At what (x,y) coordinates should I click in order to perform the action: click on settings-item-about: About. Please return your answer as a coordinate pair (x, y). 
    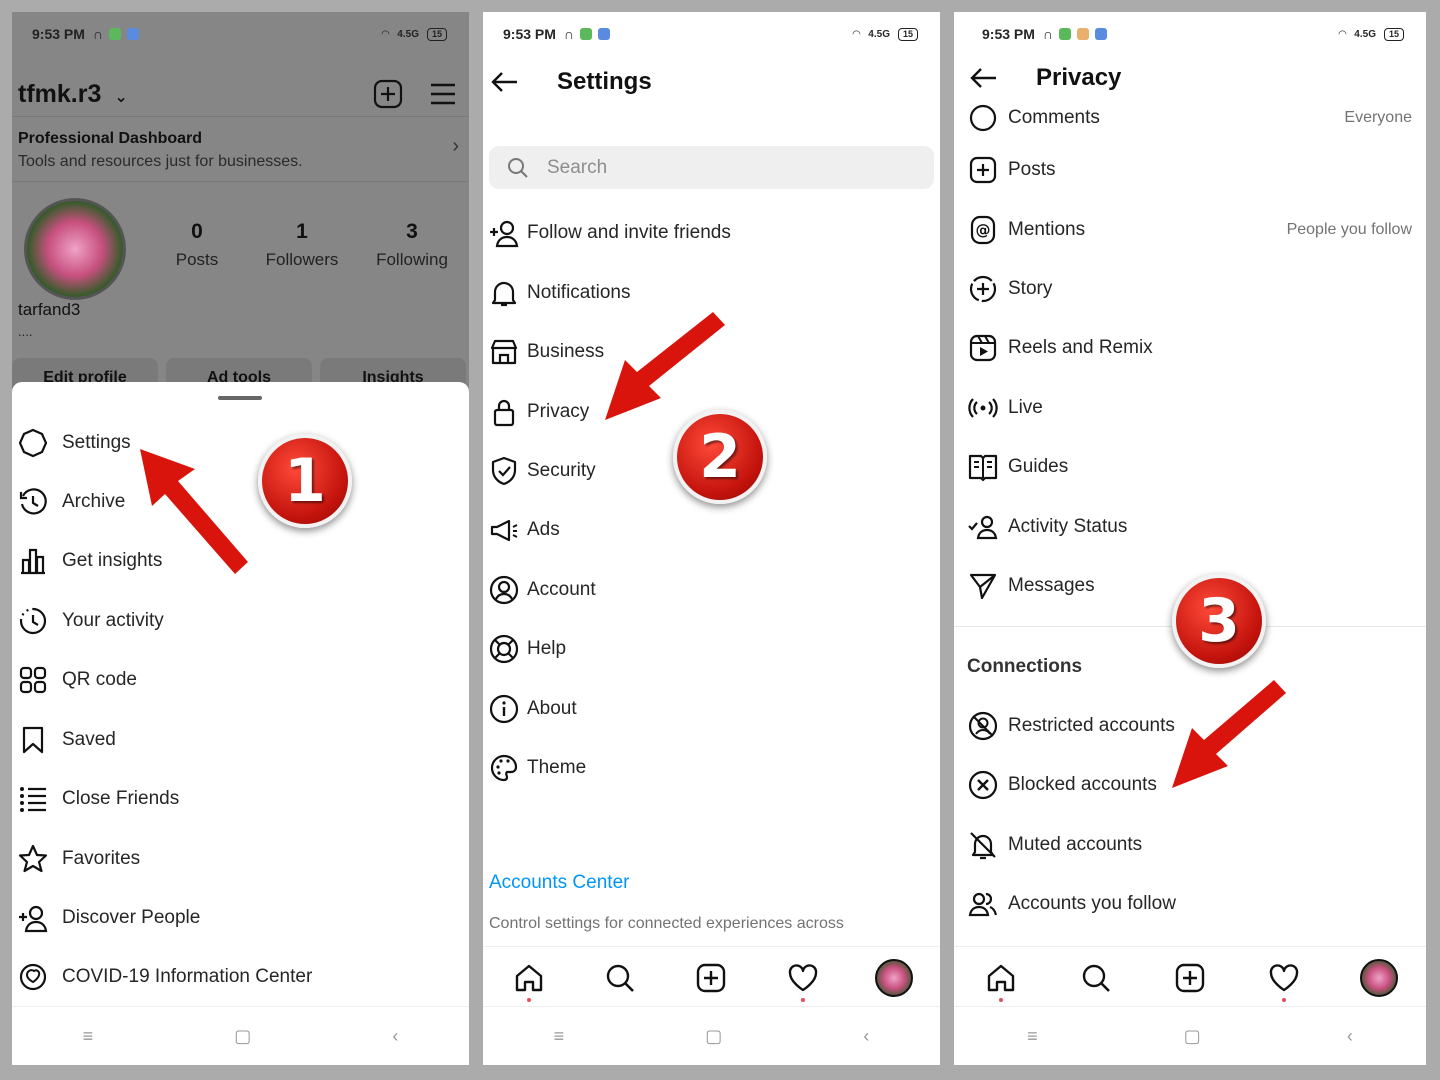
    Looking at the image, I should click on (711, 709).